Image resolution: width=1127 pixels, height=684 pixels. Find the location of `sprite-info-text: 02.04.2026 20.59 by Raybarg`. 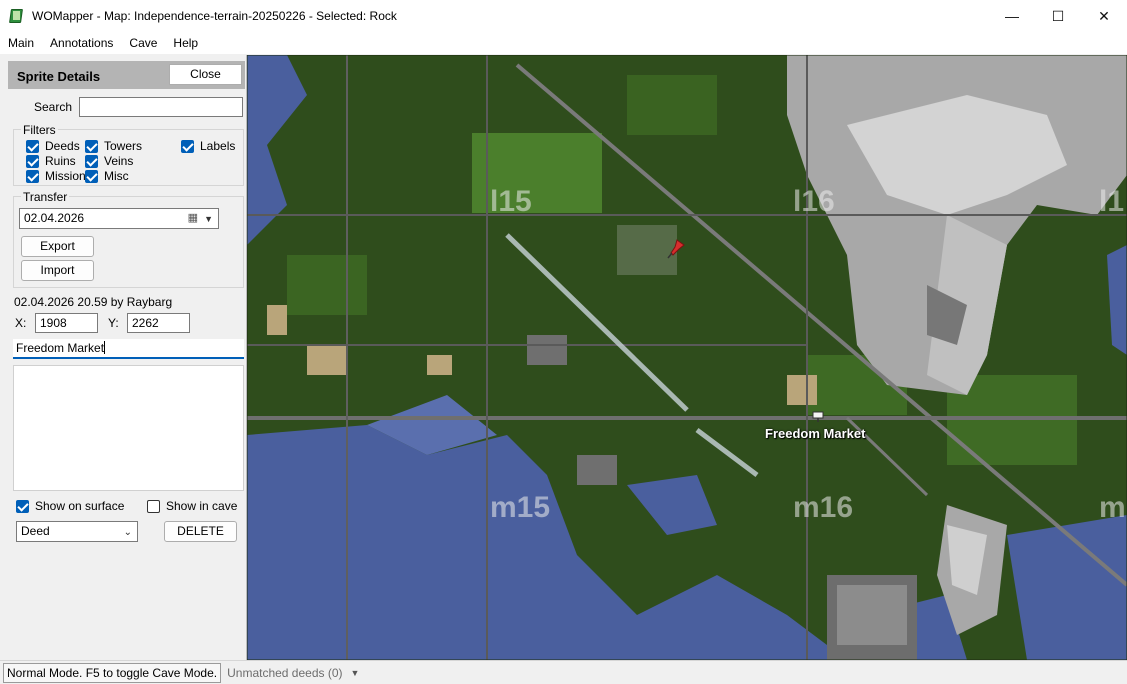

sprite-info-text: 02.04.2026 20.59 by Raybarg is located at coordinates (93, 302).